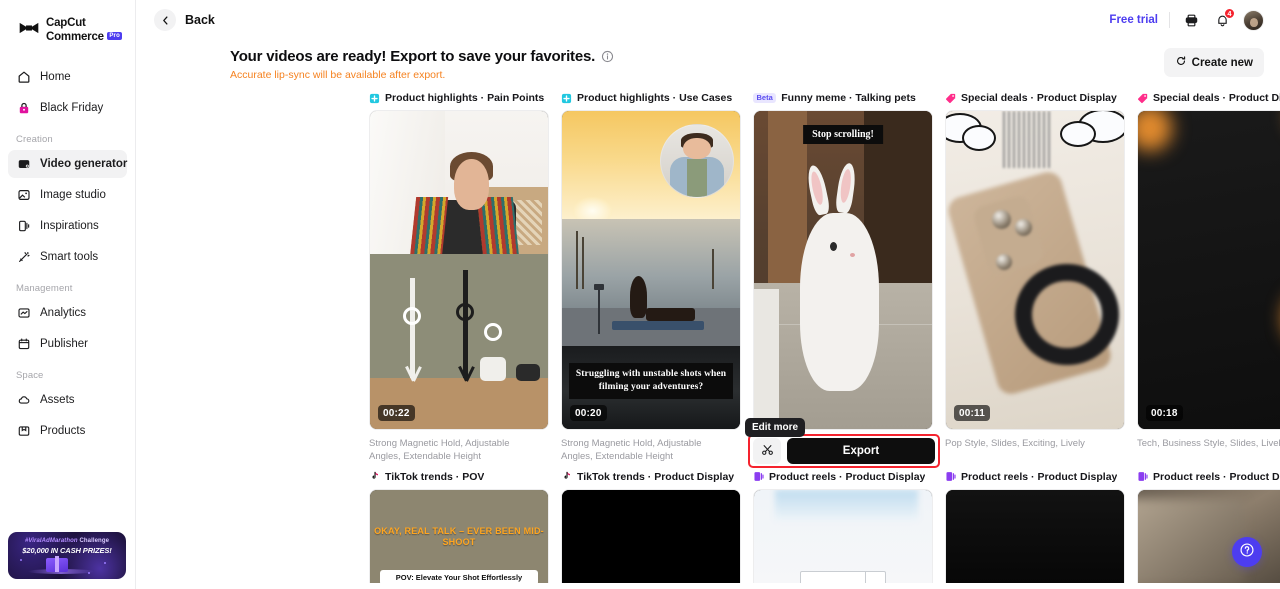 The width and height of the screenshot is (1280, 589). What do you see at coordinates (1229, 13) in the screenshot?
I see `notification-count-badge: 4` at bounding box center [1229, 13].